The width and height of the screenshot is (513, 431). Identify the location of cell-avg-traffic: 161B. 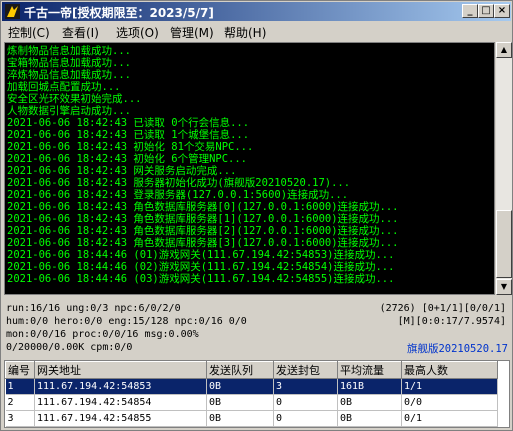
(369, 386).